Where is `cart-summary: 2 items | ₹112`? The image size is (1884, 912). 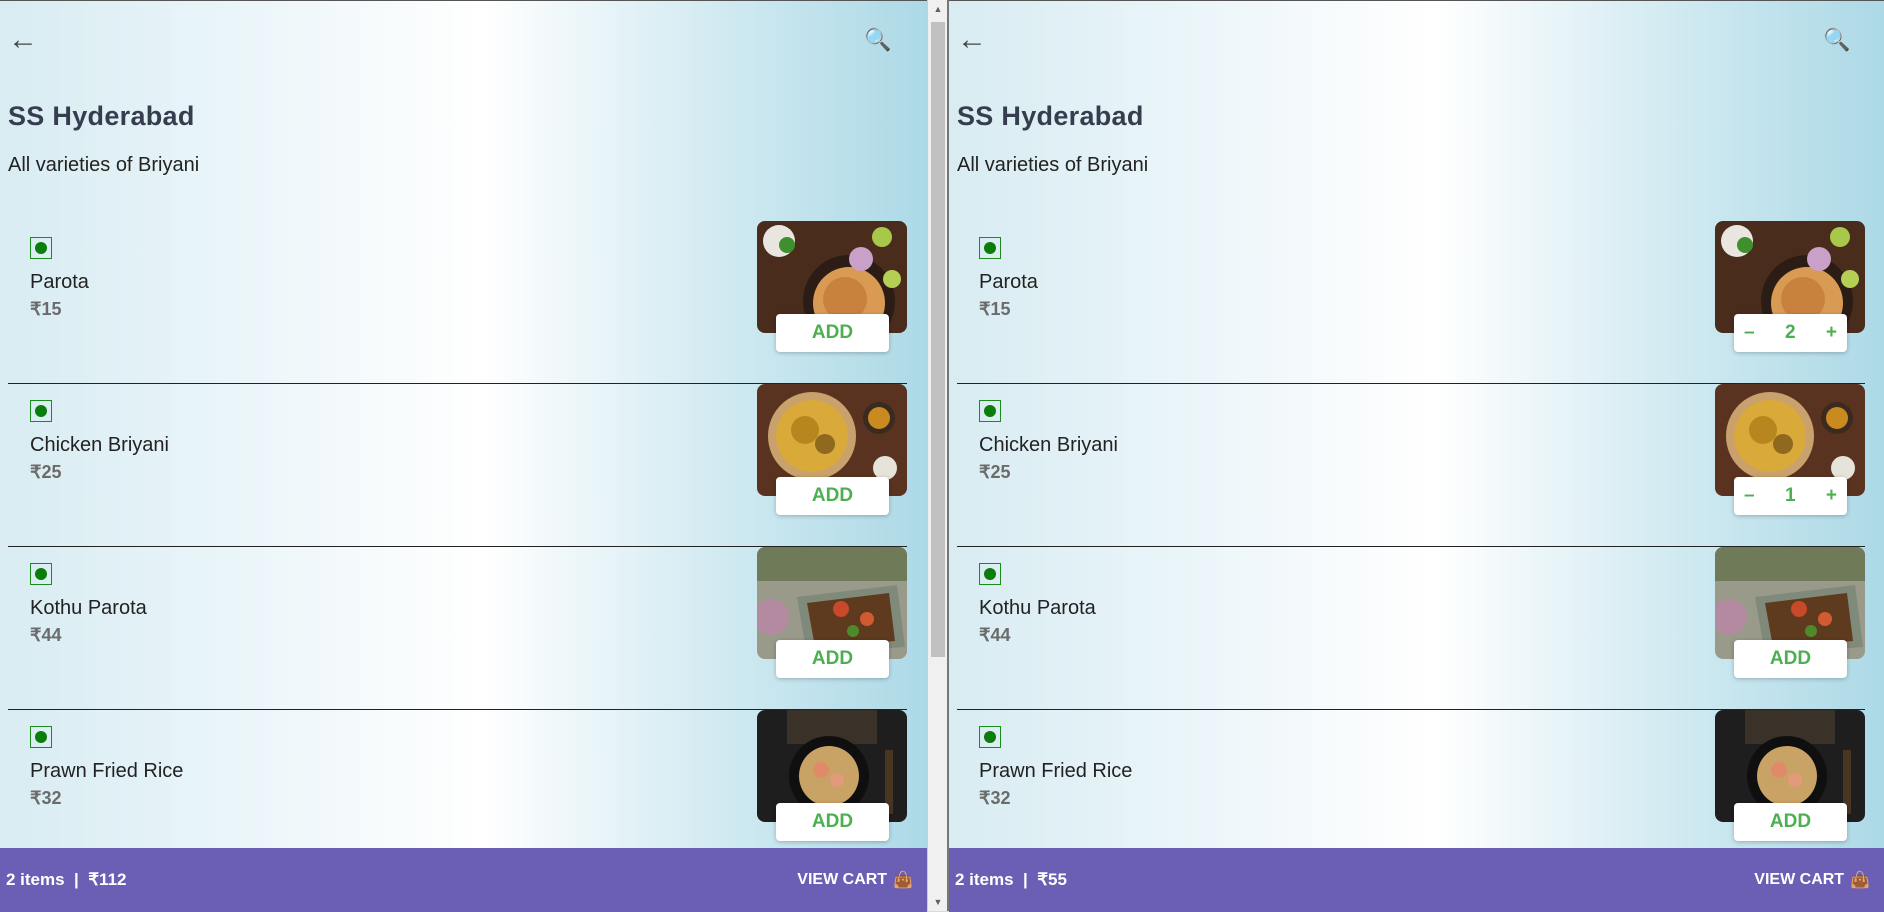
cart-summary: 2 items | ₹112 is located at coordinates (66, 879).